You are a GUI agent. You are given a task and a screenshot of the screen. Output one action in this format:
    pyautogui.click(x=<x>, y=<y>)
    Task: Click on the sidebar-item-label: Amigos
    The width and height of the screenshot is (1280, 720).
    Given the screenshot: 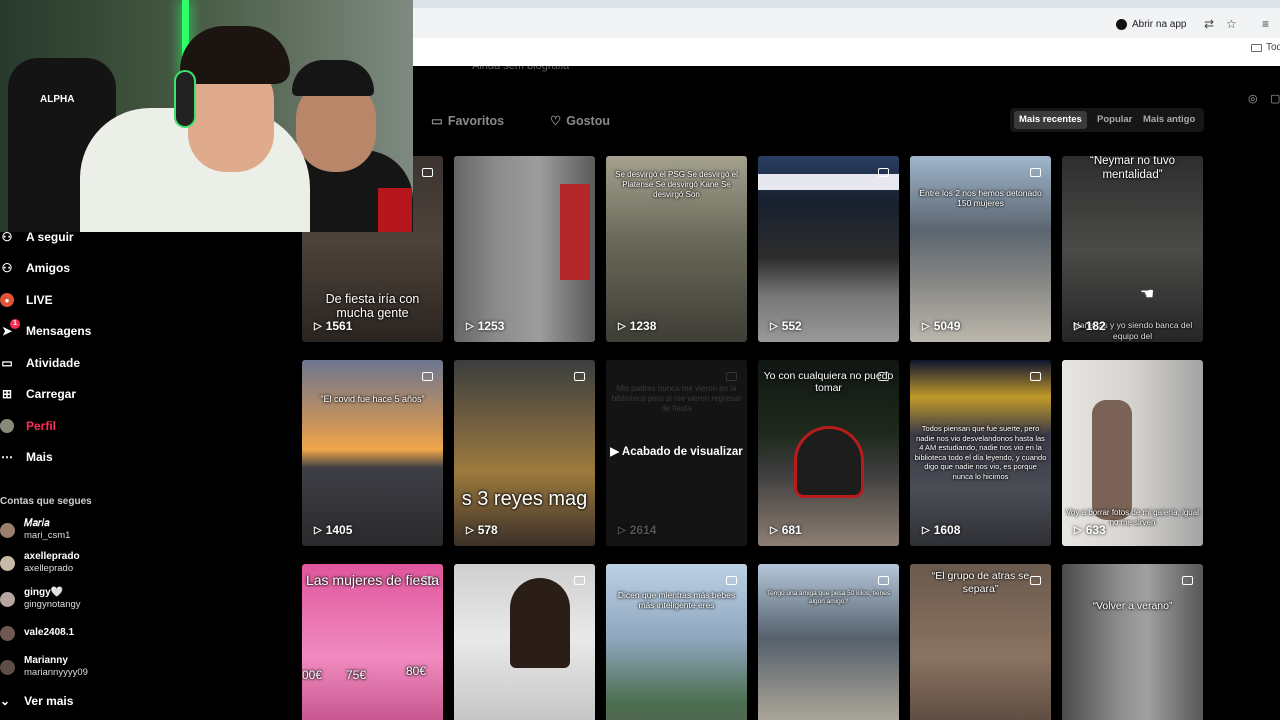 What is the action you would take?
    pyautogui.click(x=48, y=268)
    